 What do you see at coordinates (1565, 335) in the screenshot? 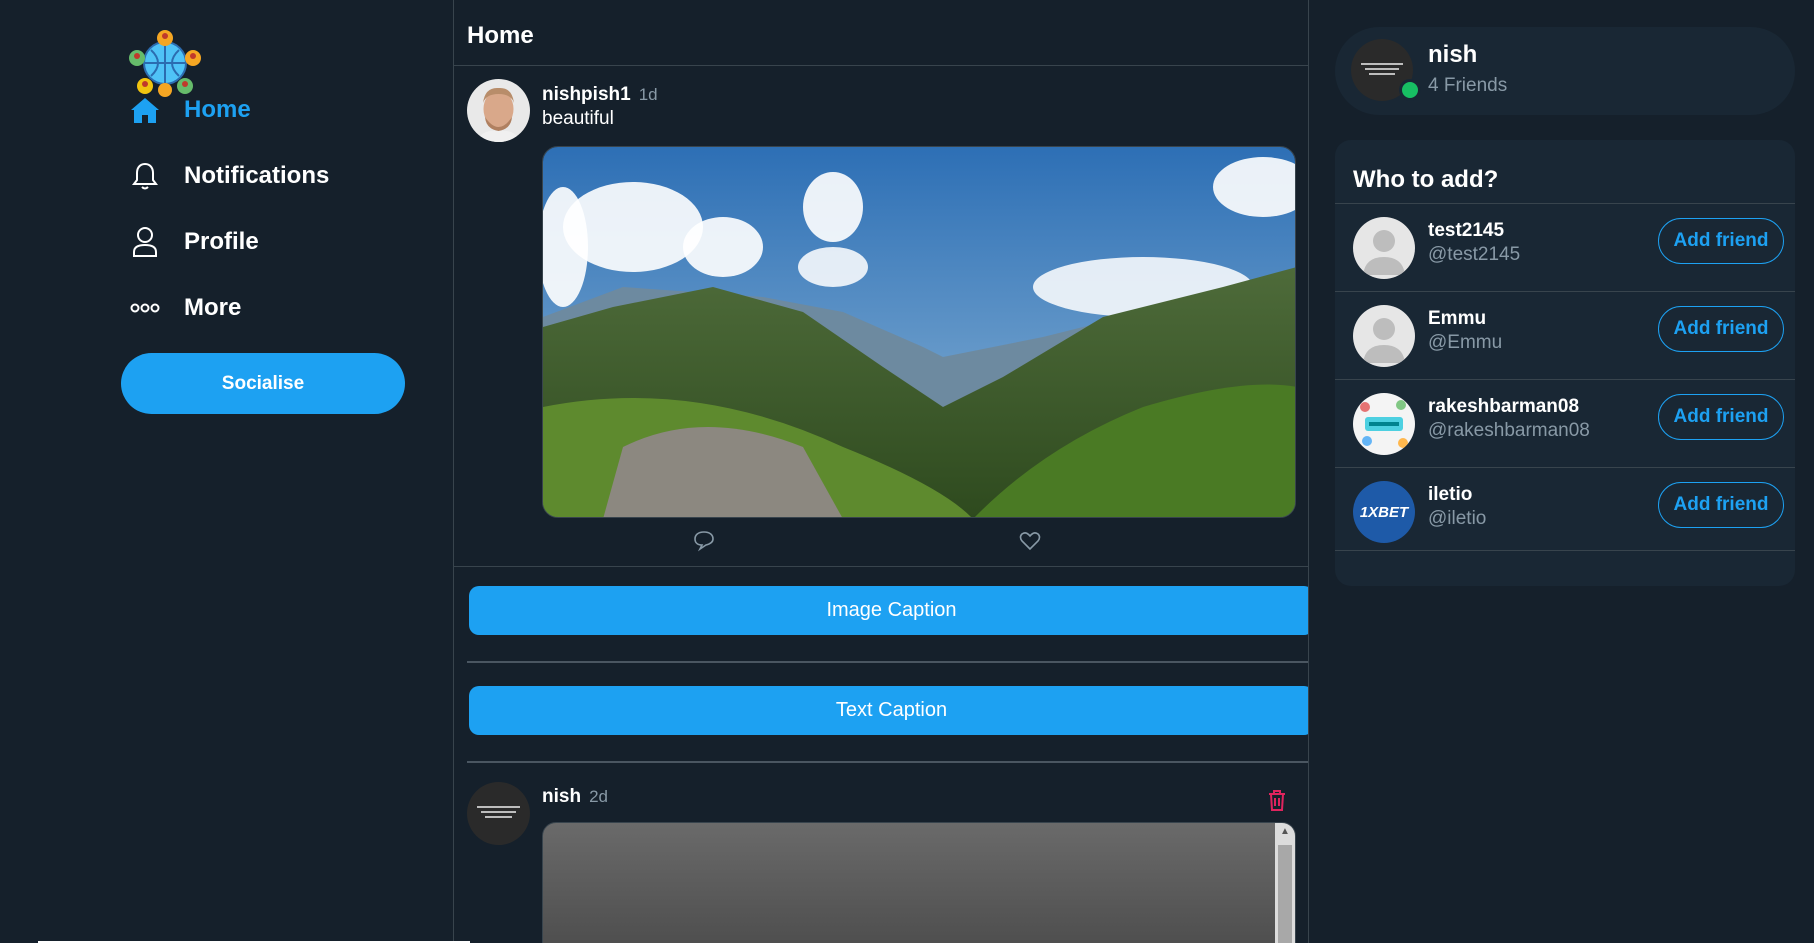
I see `suggestion-row: Emmu @Emmu Add friend` at bounding box center [1565, 335].